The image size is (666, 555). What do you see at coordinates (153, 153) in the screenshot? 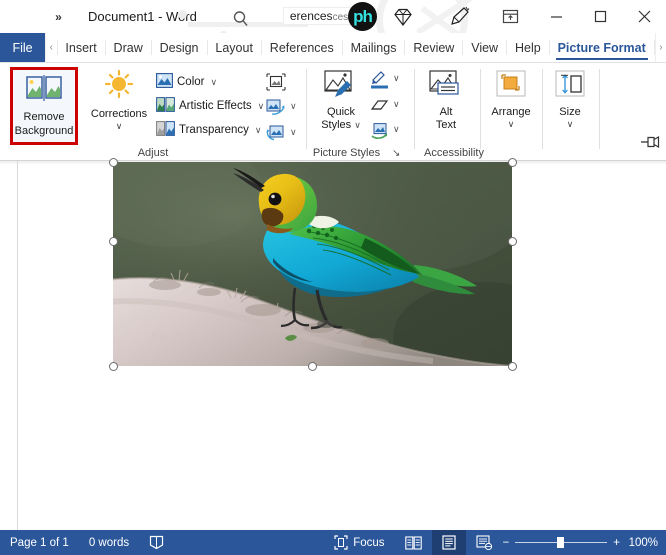
I see `group-label-adjust: Adjust` at bounding box center [153, 153].